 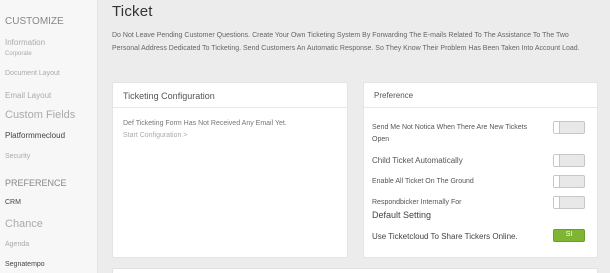 What do you see at coordinates (230, 95) in the screenshot?
I see `panel-header: Ticketing Configuration` at bounding box center [230, 95].